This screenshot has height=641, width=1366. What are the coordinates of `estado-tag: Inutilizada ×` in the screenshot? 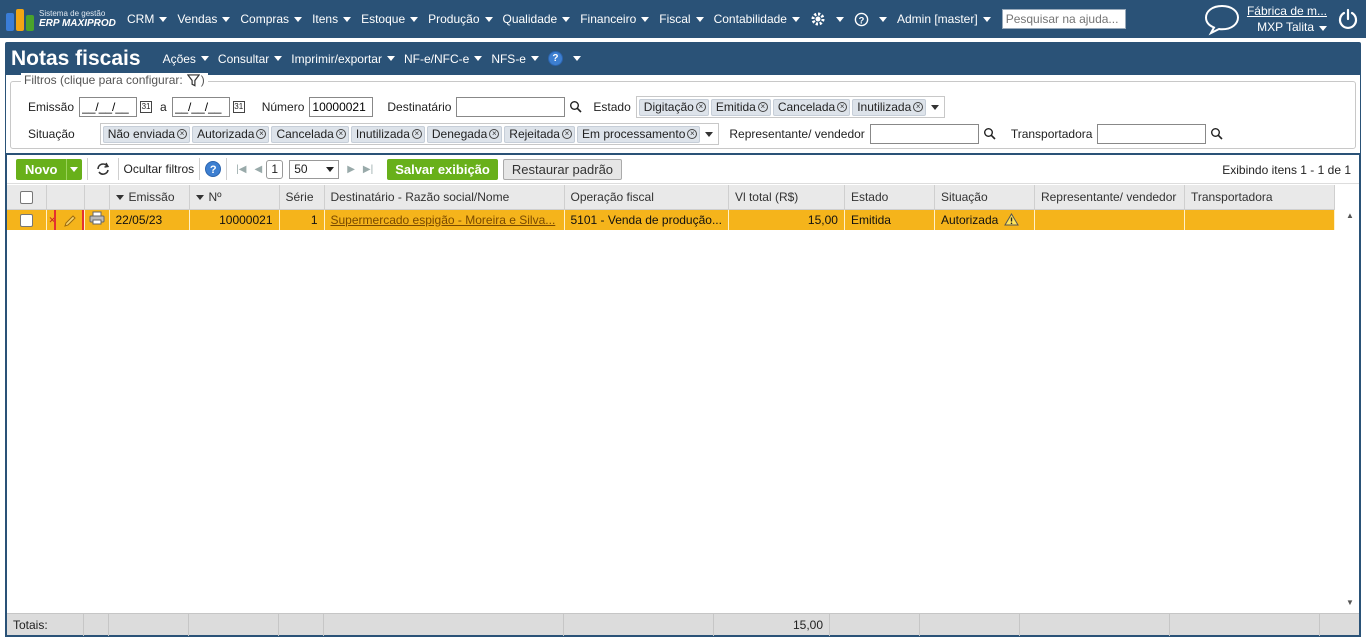 It's located at (889, 107).